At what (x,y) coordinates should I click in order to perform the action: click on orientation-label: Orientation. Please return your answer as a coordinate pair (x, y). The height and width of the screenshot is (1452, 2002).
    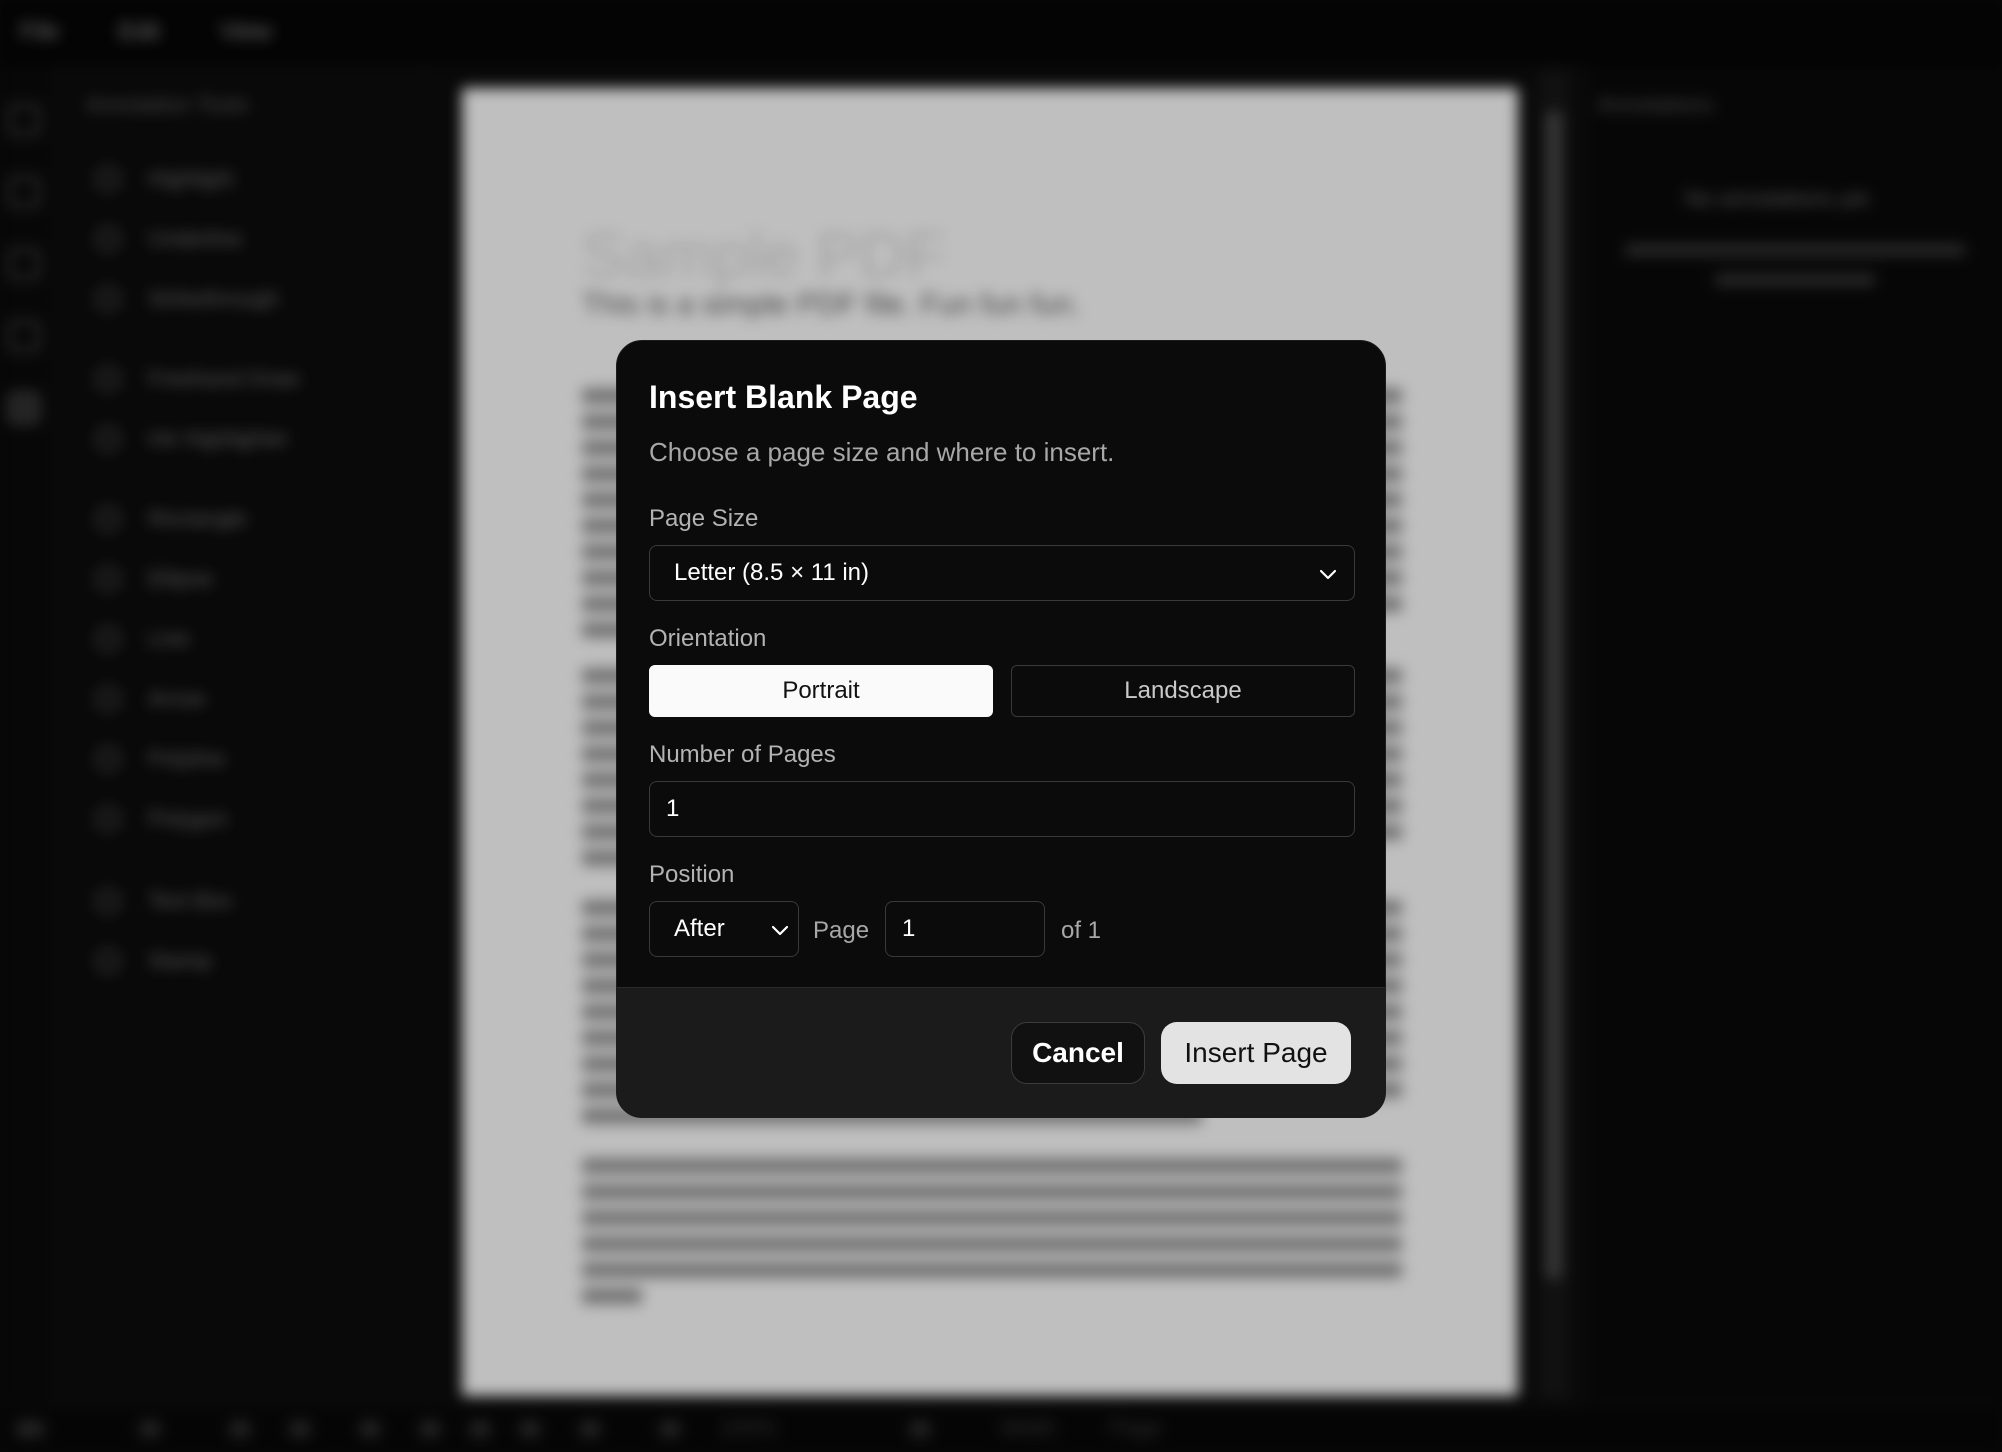
    Looking at the image, I should click on (708, 638).